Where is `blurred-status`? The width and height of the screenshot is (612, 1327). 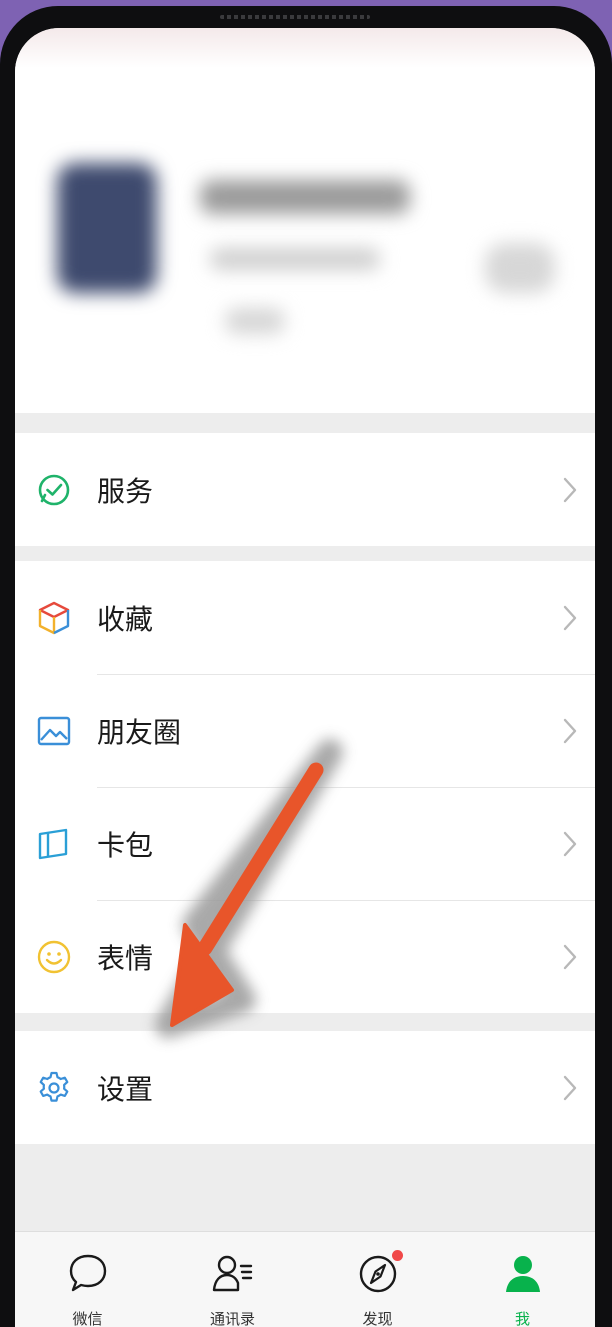
blurred-status is located at coordinates (255, 321).